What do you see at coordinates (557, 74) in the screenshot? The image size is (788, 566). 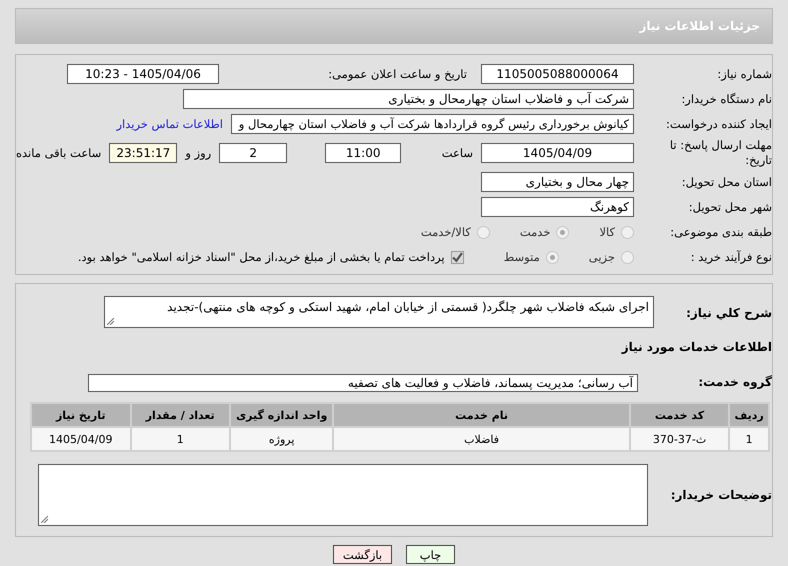 I see `need-number-field: 1105005088000064` at bounding box center [557, 74].